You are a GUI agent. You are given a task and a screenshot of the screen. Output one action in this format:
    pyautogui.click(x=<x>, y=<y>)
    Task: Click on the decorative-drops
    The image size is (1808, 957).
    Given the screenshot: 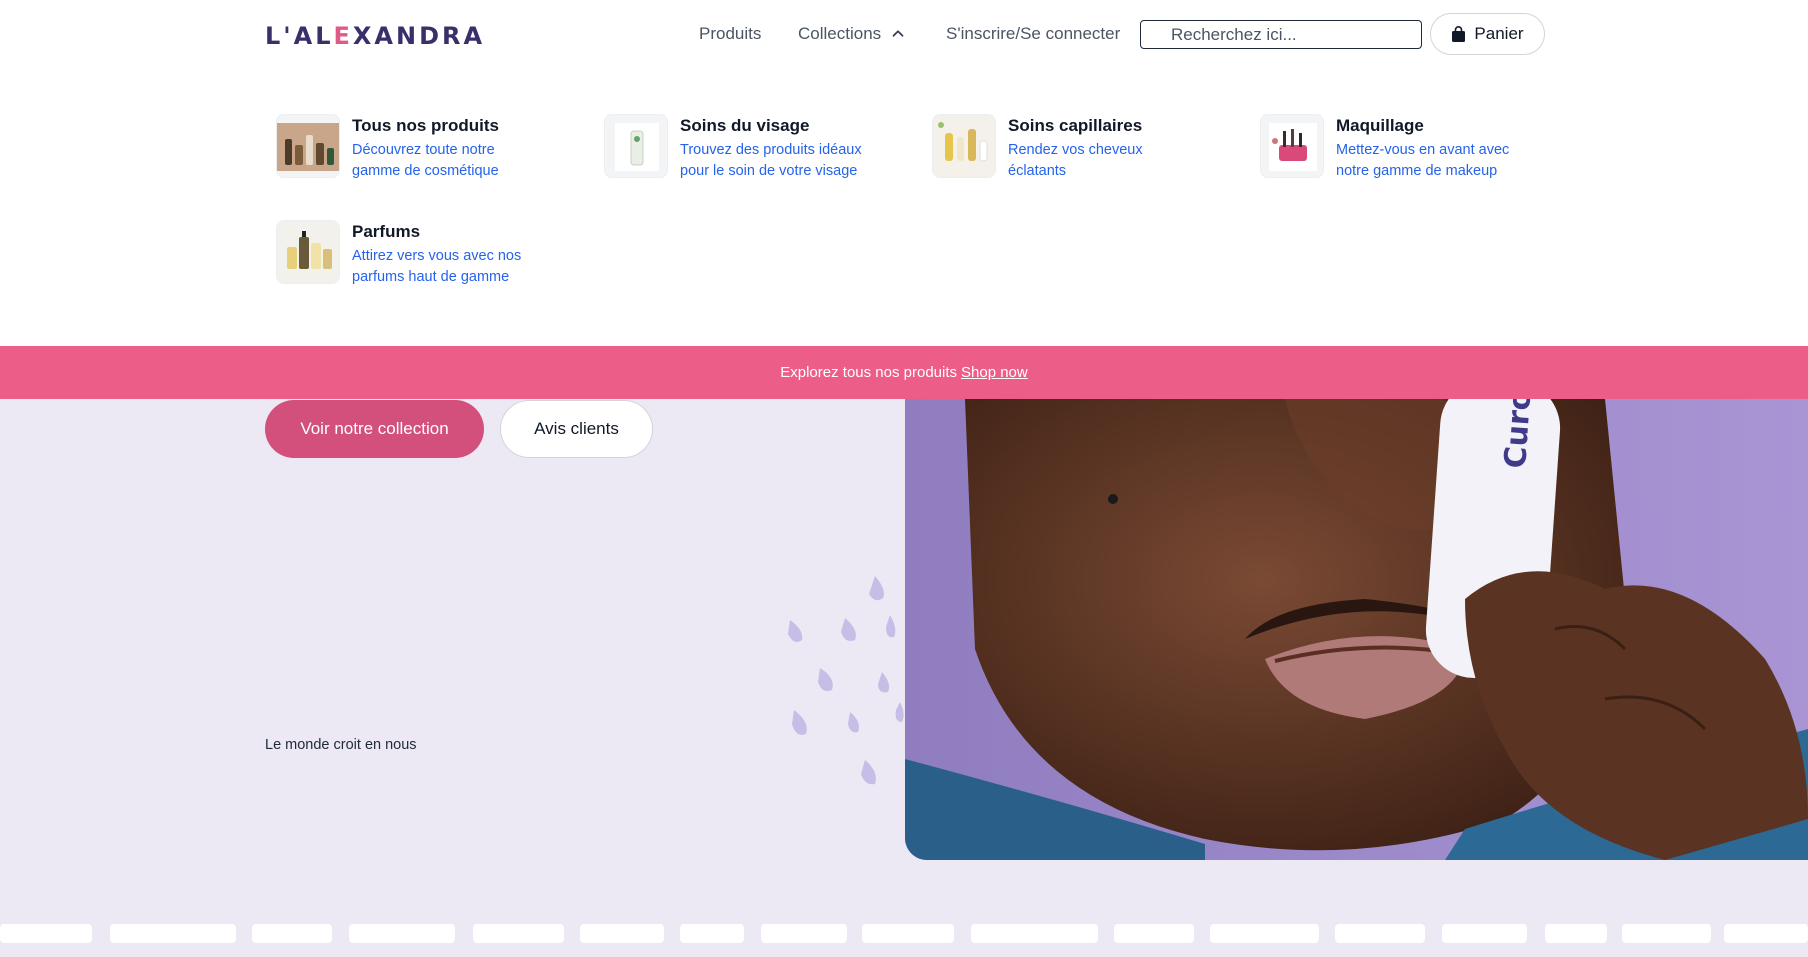 What is the action you would take?
    pyautogui.click(x=846, y=680)
    